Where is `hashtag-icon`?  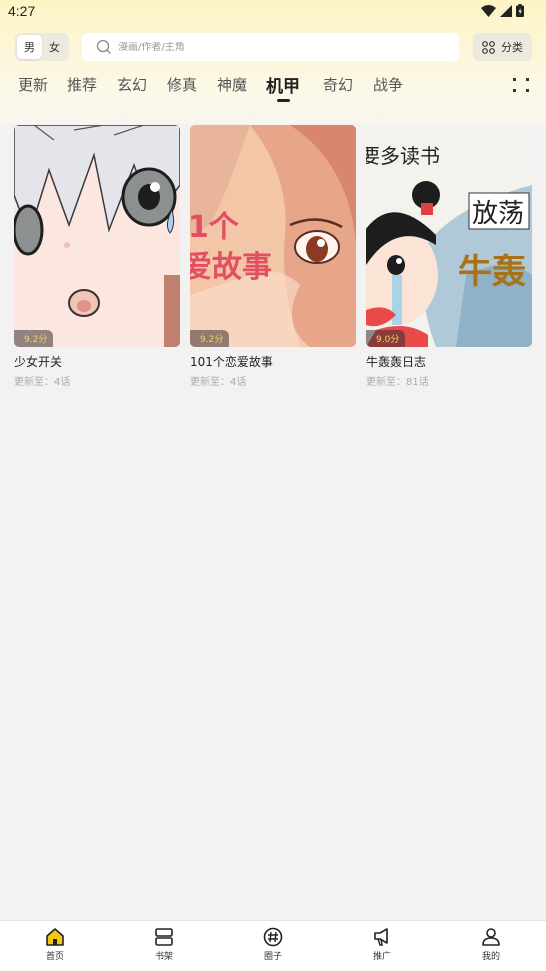 hashtag-icon is located at coordinates (273, 937).